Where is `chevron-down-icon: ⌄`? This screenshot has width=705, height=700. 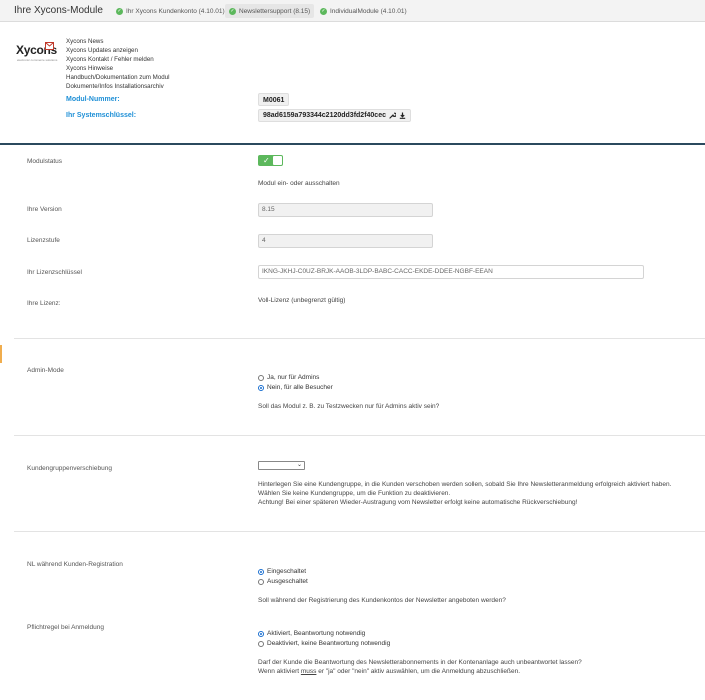 chevron-down-icon: ⌄ is located at coordinates (299, 465).